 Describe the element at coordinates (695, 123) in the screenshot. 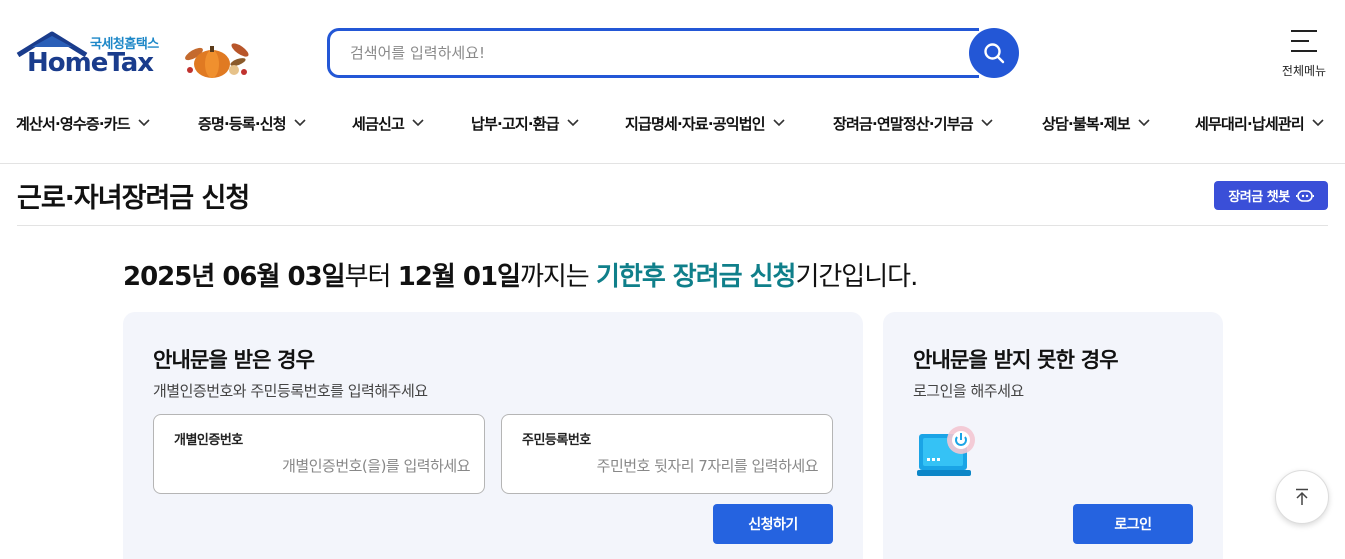

I see `gnb-item-label: 지급명세·자료·공익법인` at that location.